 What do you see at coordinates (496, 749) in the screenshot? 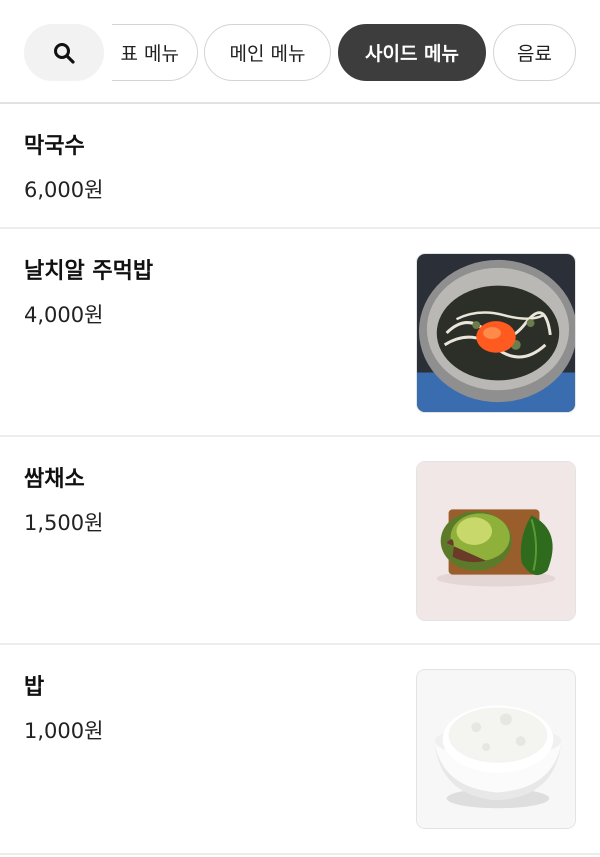
I see `rice-bowl-photo` at bounding box center [496, 749].